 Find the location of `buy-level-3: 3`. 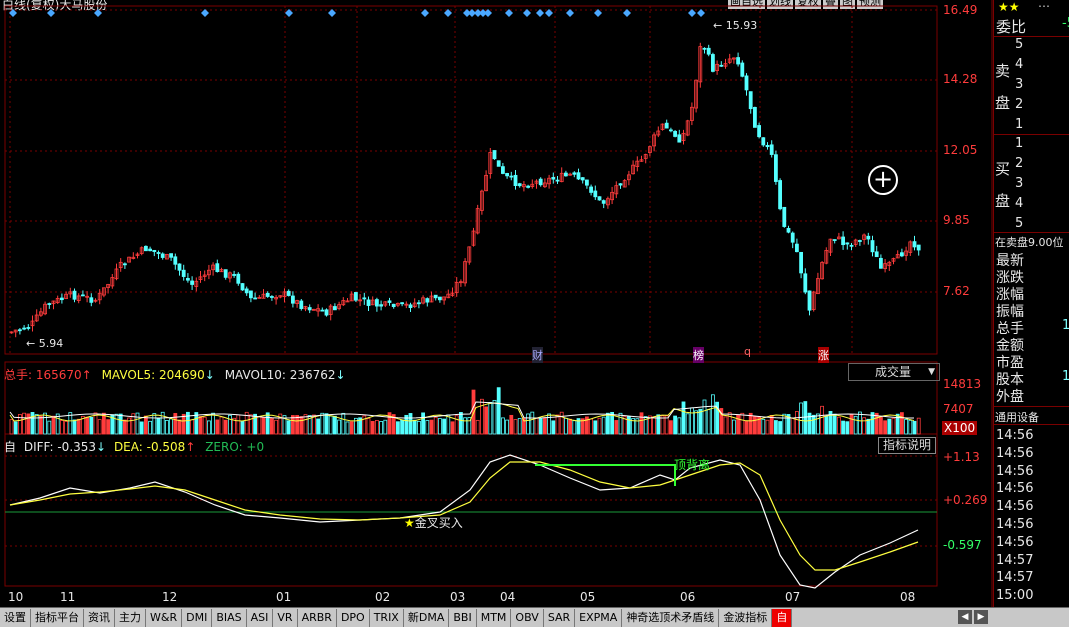

buy-level-3: 3 is located at coordinates (1019, 183).